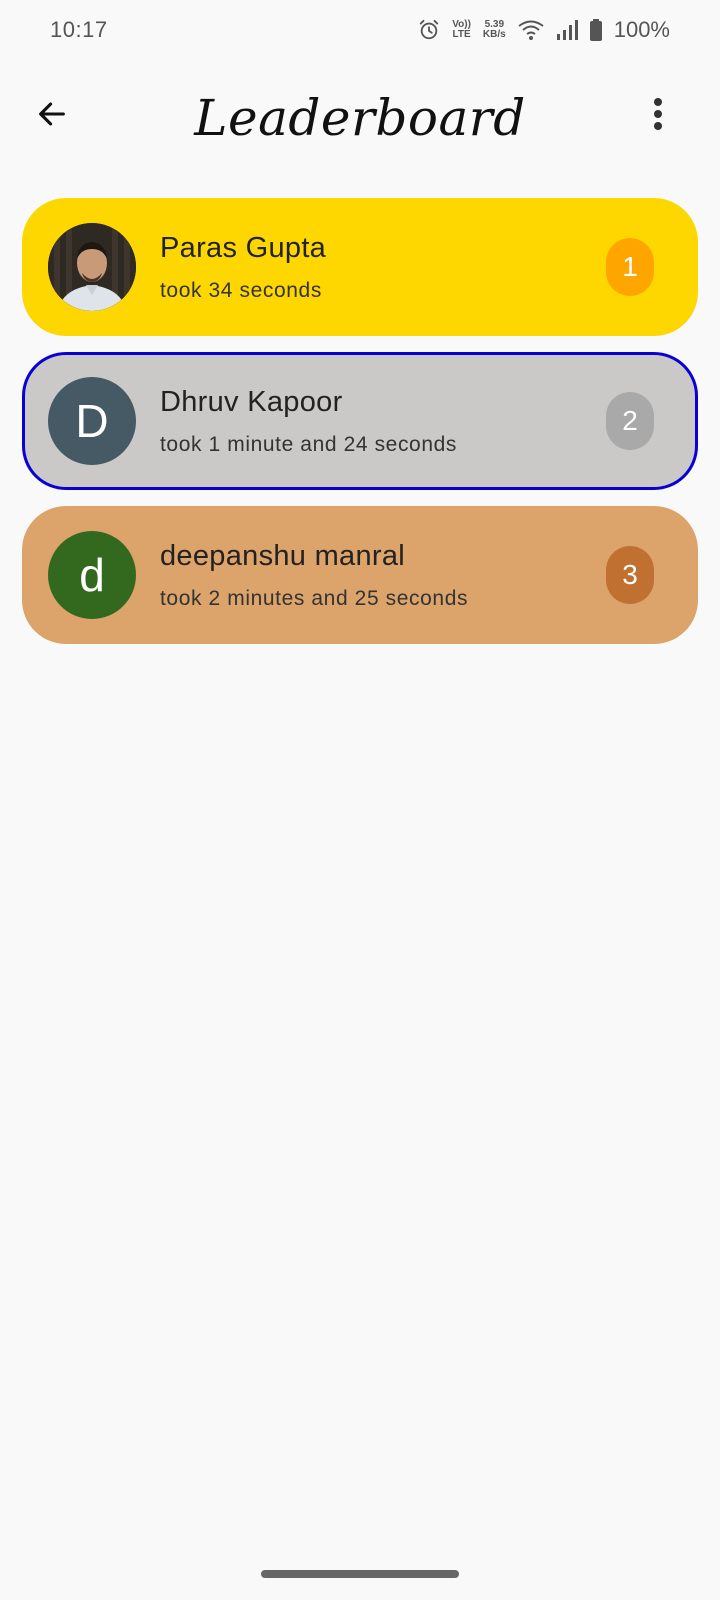  I want to click on page-title: Leaderboard, so click(360, 118).